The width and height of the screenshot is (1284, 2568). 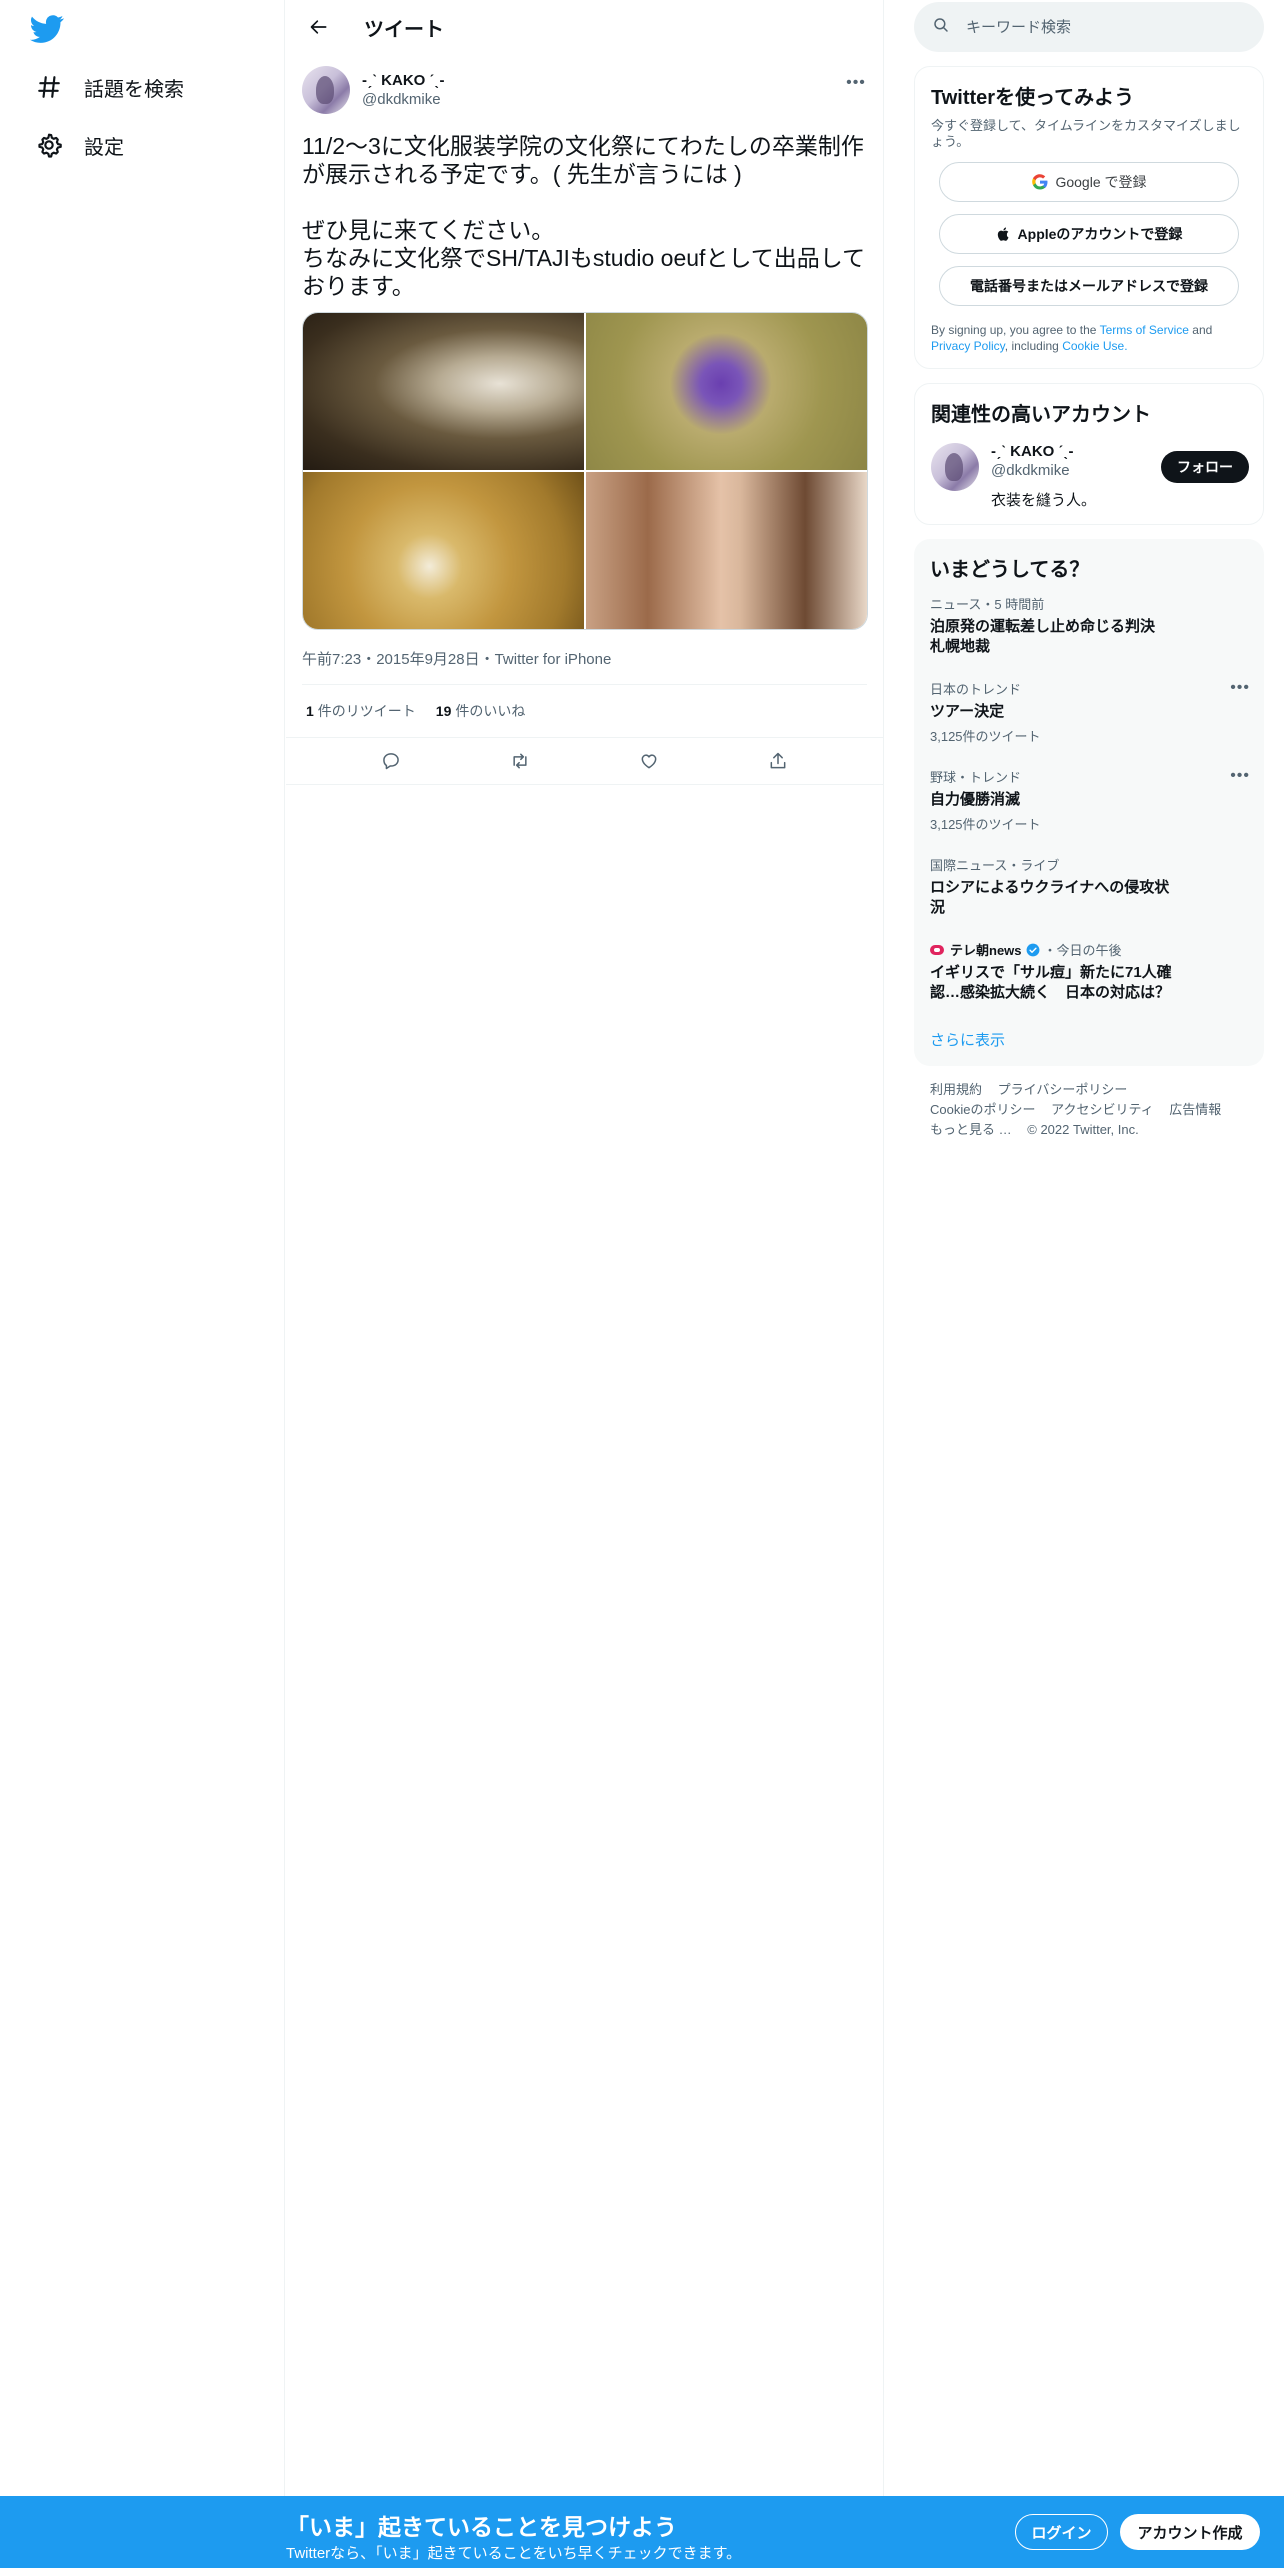 I want to click on twitter-logo-icon, so click(x=49, y=29).